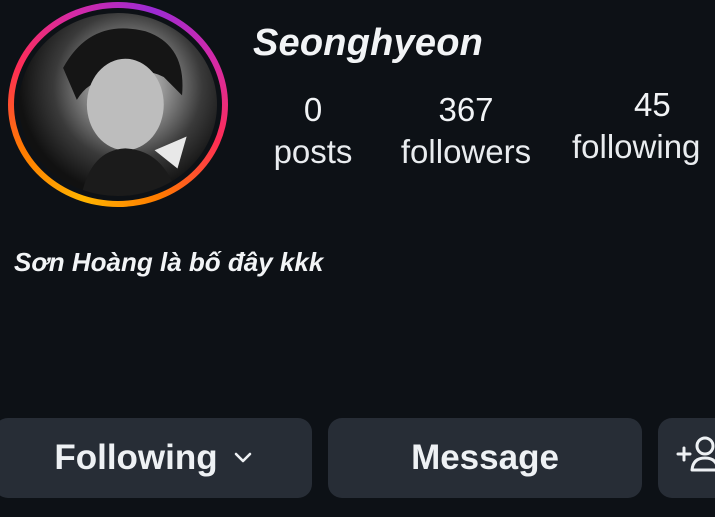  I want to click on message-button-label: Message, so click(485, 457).